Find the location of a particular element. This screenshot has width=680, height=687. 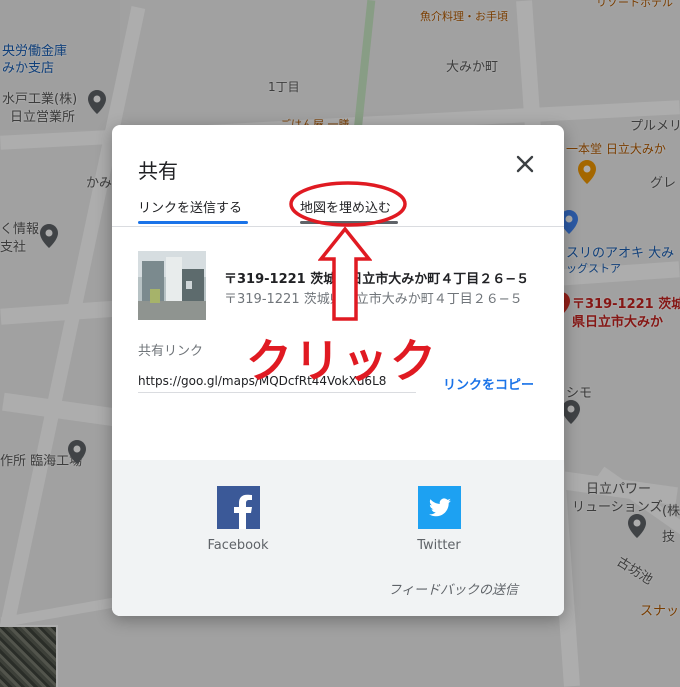

twitter-share-button: Twitter is located at coordinates (439, 519).